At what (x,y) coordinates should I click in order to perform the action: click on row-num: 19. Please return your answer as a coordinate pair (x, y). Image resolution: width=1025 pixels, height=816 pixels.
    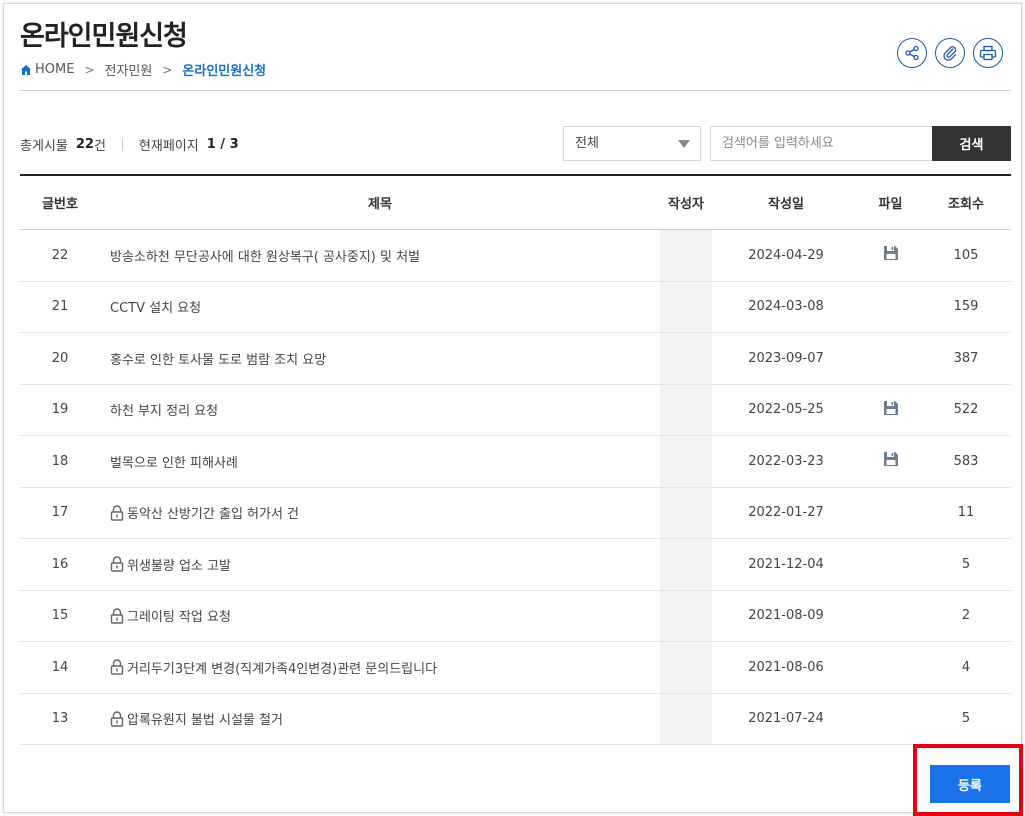
    Looking at the image, I should click on (60, 410).